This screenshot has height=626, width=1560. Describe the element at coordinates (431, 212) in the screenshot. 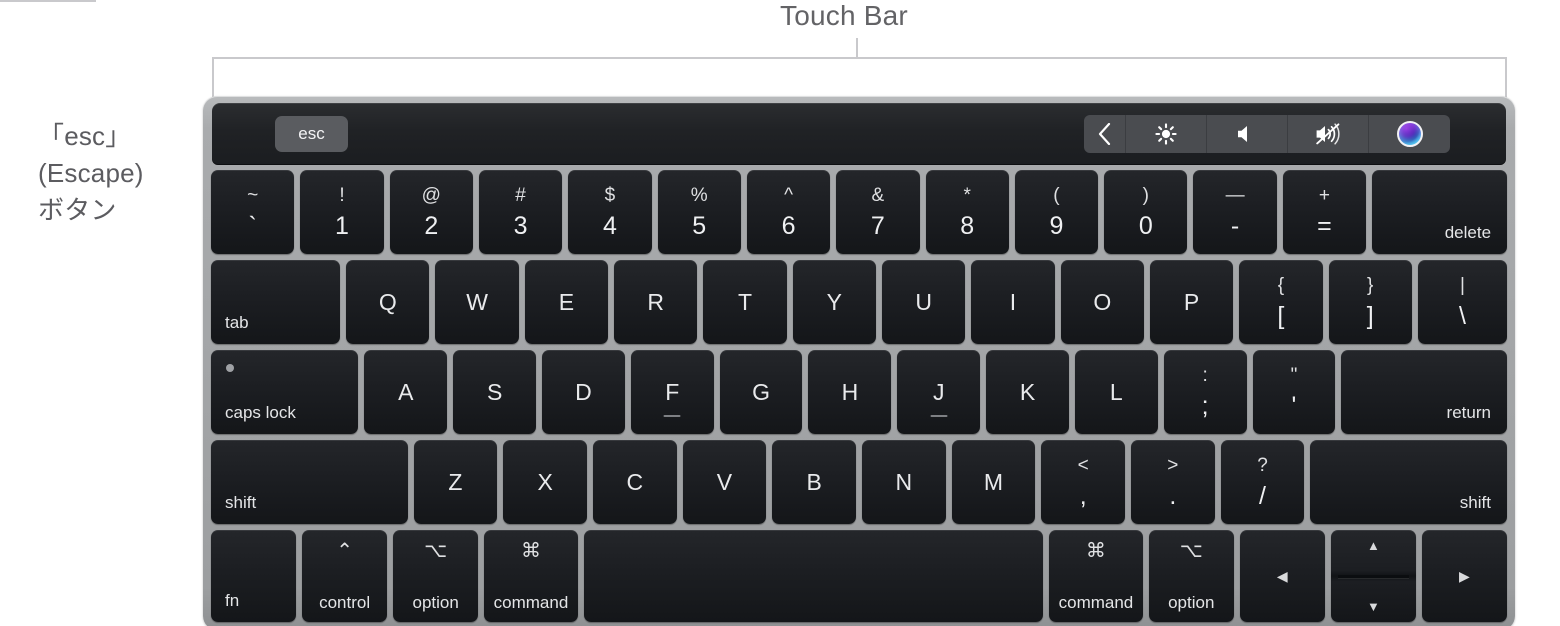

I see `key-2: @2` at that location.